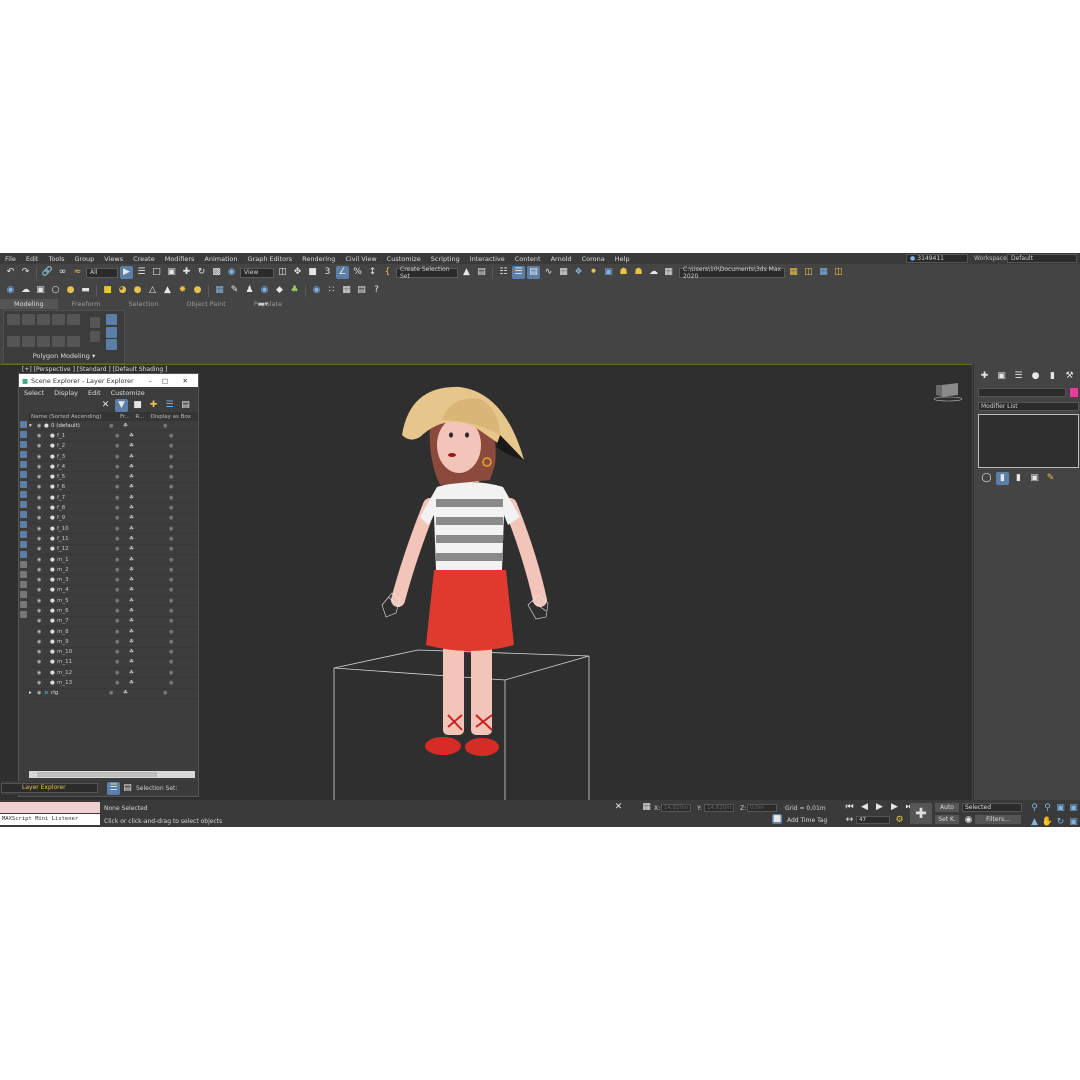  Describe the element at coordinates (167, 290) in the screenshot. I see `cone-icon: ▲` at that location.